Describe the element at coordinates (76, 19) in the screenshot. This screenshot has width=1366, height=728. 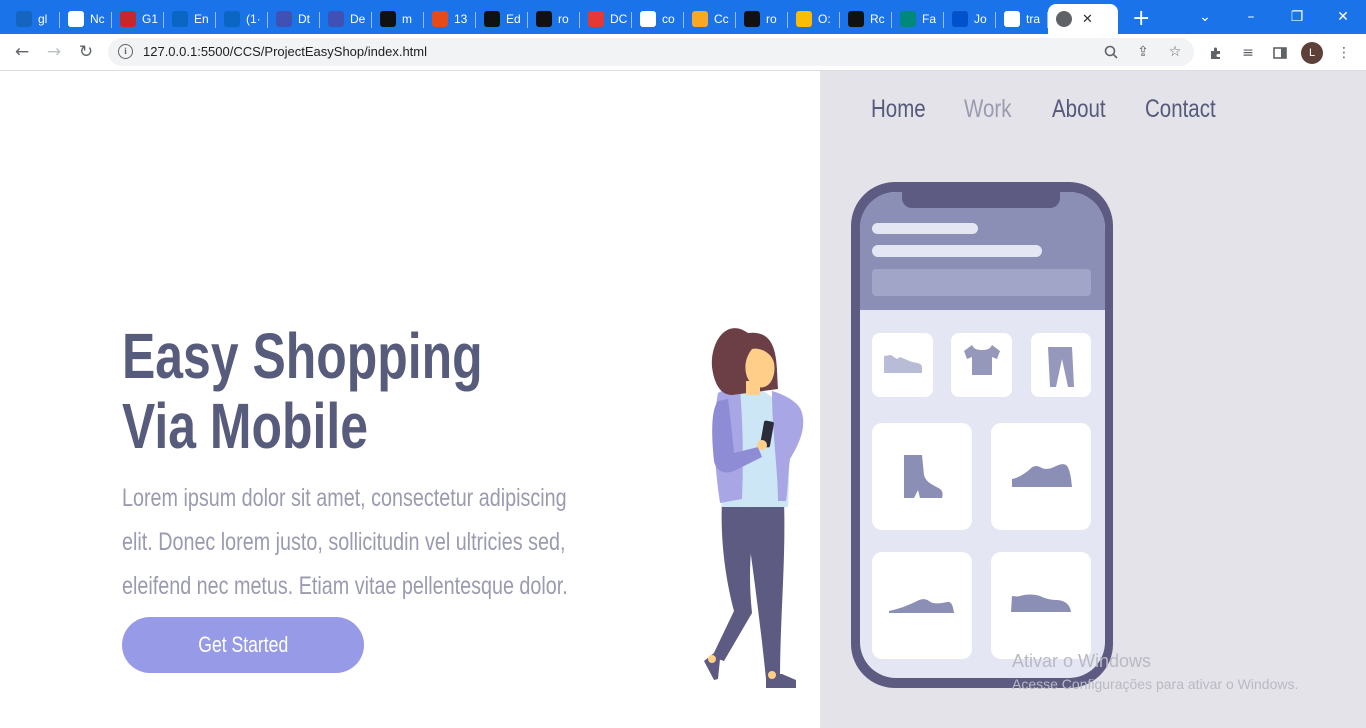
I see `rdx-icon` at that location.